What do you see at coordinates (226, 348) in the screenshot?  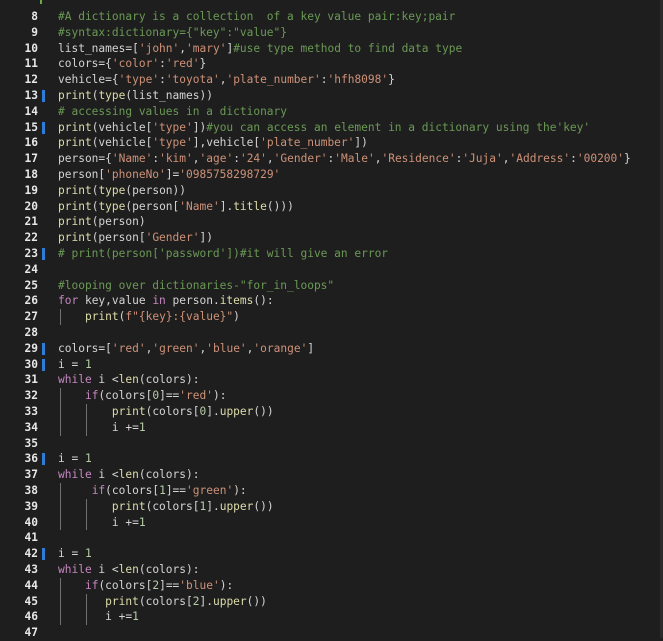 I see `code-token: 'blue'` at bounding box center [226, 348].